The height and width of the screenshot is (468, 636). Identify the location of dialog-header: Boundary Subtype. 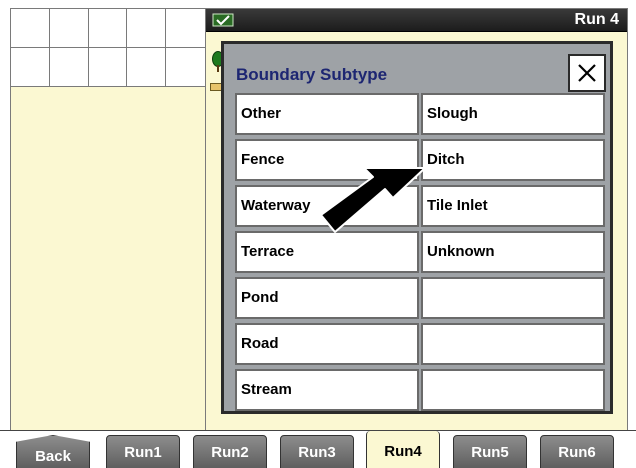
(420, 74).